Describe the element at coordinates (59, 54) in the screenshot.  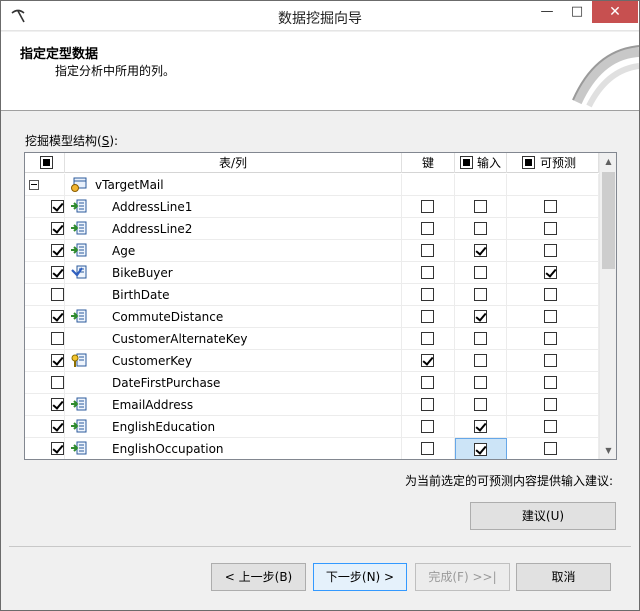
I see `page-title: 指定定型数据` at that location.